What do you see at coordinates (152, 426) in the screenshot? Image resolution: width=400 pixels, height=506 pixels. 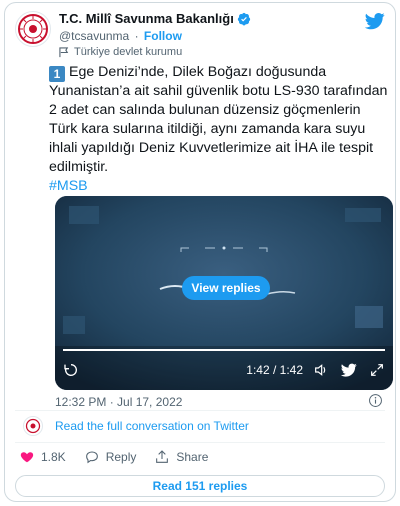 I see `read-conversation-link: Read the full conversation on Twitter` at bounding box center [152, 426].